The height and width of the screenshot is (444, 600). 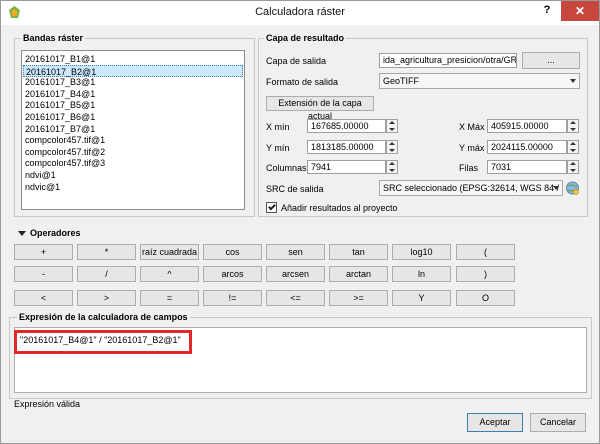 I want to click on operator-button: Y, so click(x=421, y=298).